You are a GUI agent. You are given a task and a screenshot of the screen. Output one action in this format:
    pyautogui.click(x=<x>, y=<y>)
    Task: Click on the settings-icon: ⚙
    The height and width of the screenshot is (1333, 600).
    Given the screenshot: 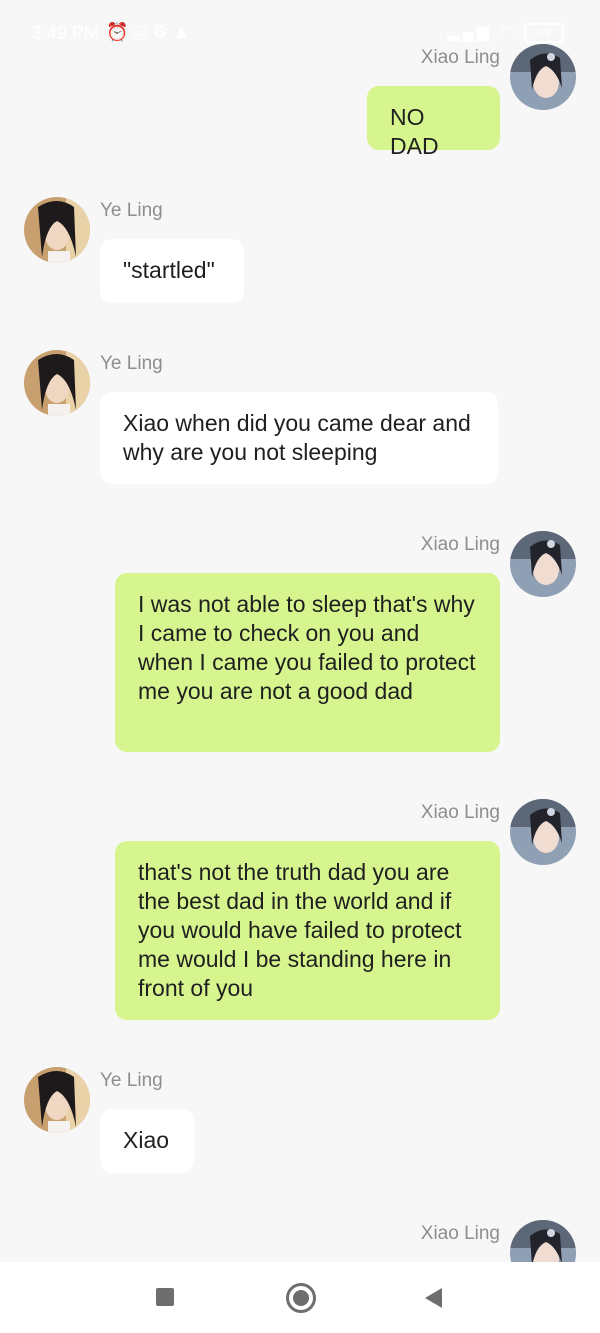 What is the action you would take?
    pyautogui.click(x=162, y=32)
    